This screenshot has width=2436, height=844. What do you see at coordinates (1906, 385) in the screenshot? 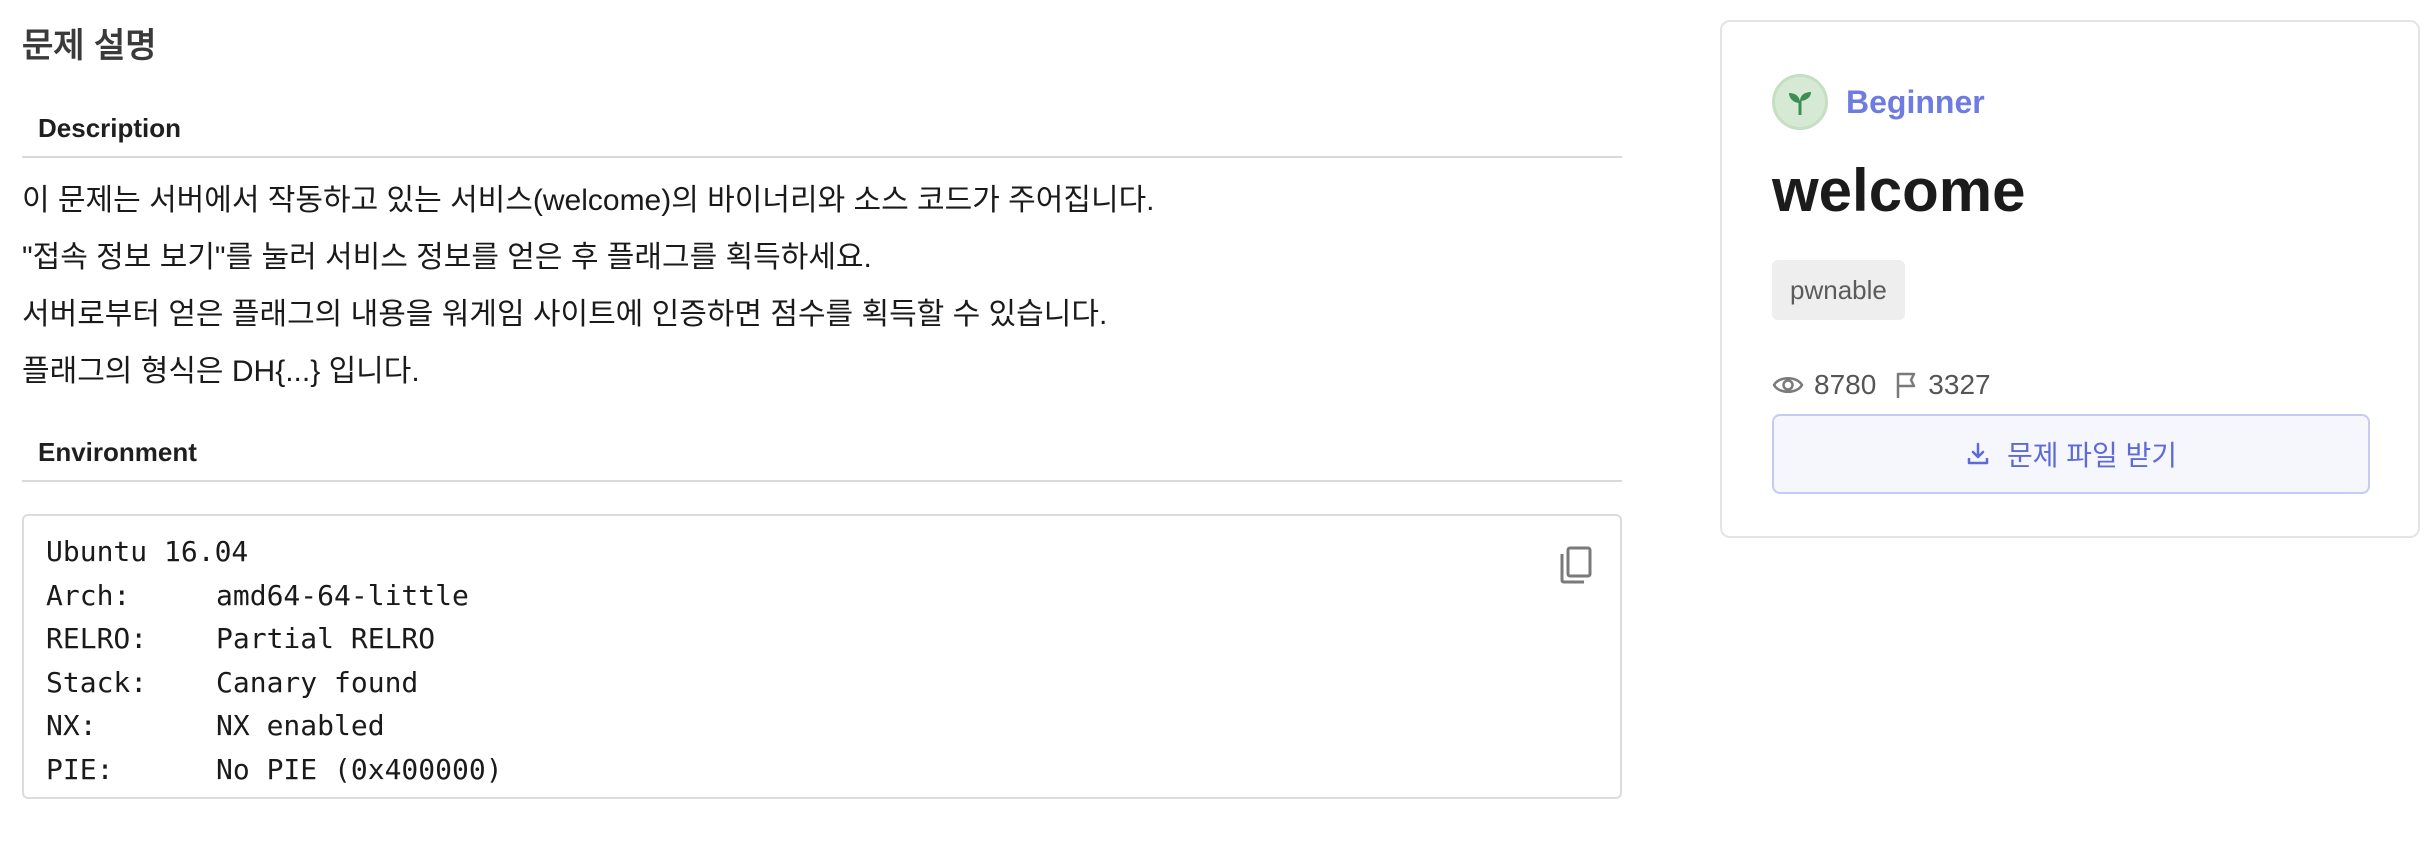
I see `flag-icon` at bounding box center [1906, 385].